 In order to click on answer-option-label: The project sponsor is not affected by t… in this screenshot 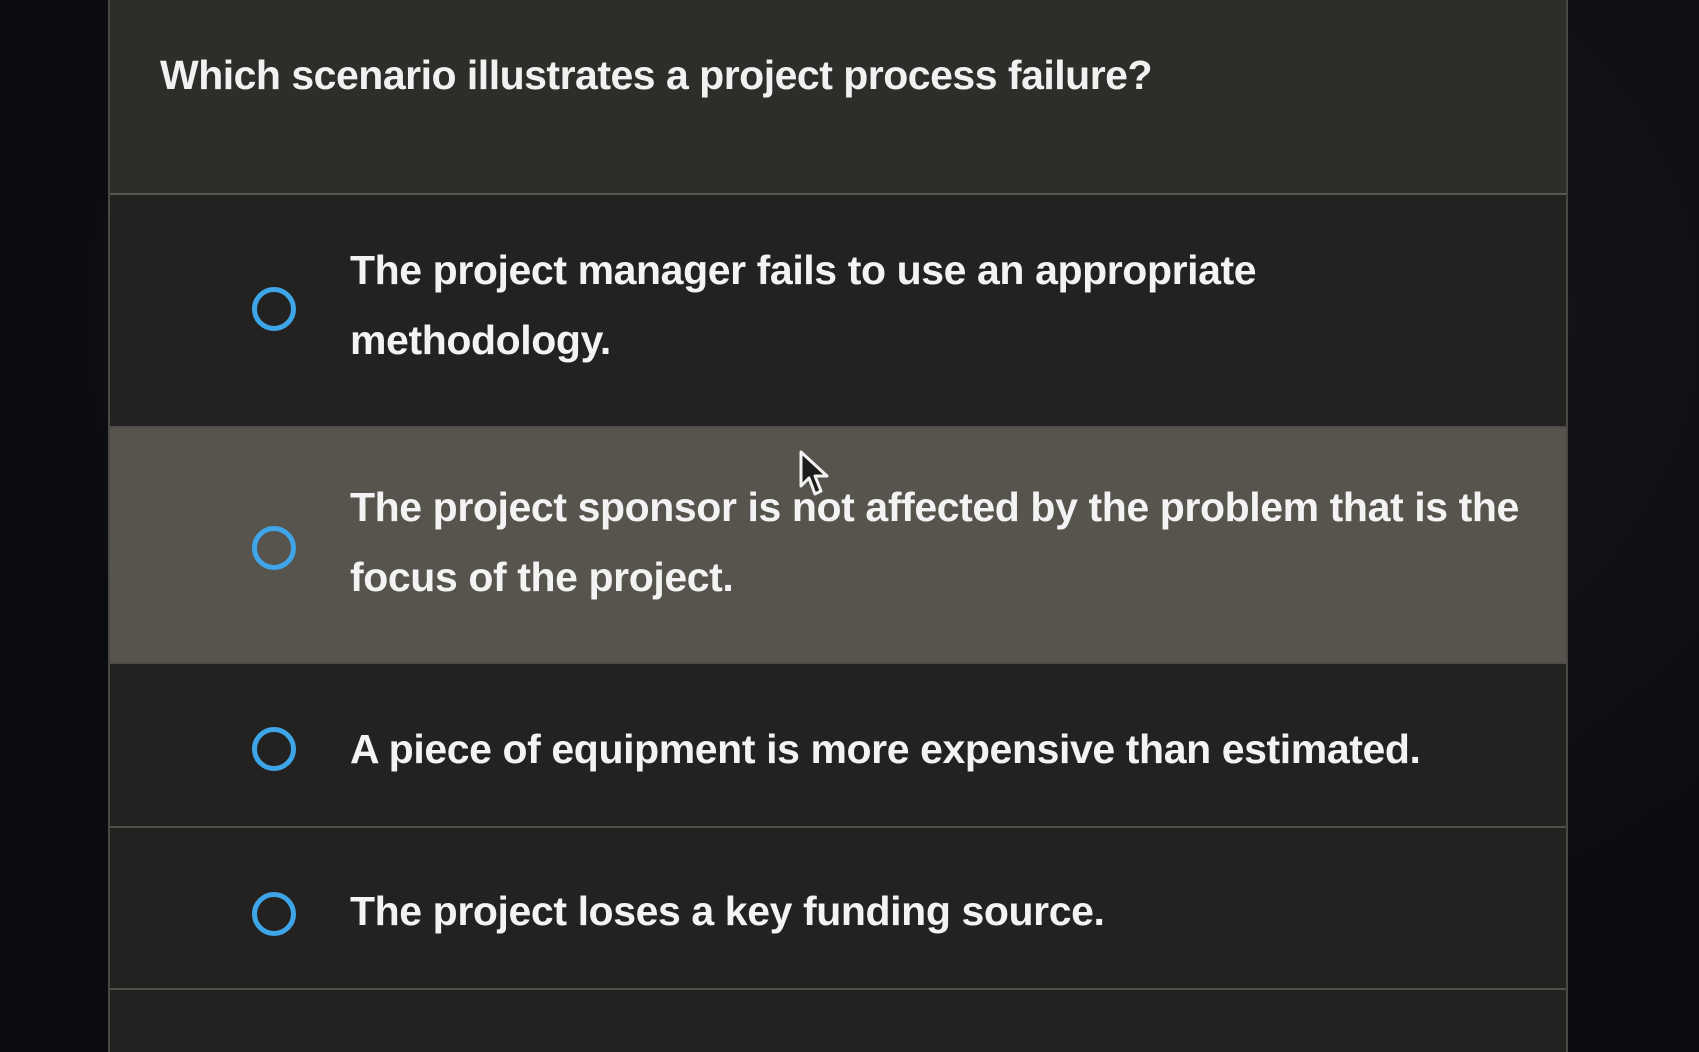, I will do `click(934, 542)`.